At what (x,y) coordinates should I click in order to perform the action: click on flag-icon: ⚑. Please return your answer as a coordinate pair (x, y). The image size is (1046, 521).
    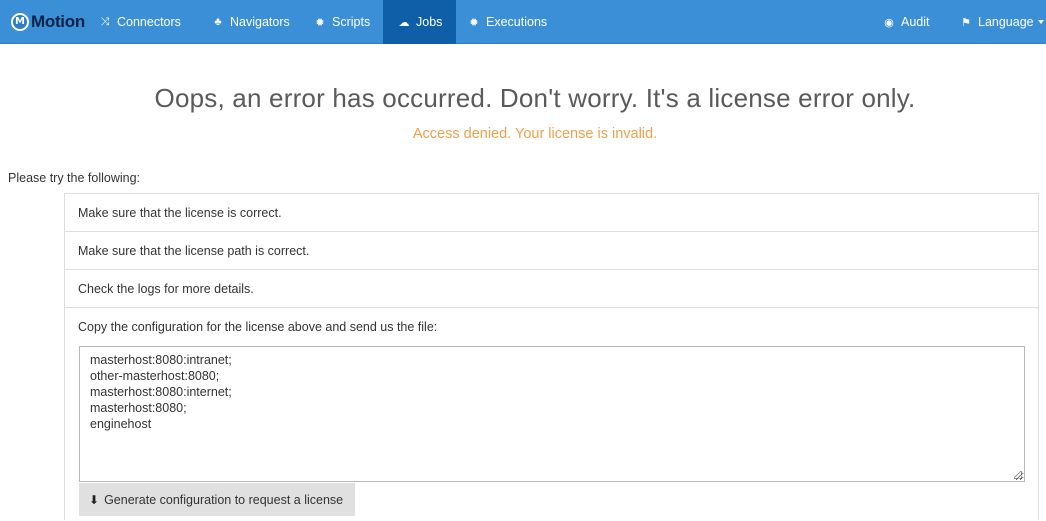
    Looking at the image, I should click on (966, 22).